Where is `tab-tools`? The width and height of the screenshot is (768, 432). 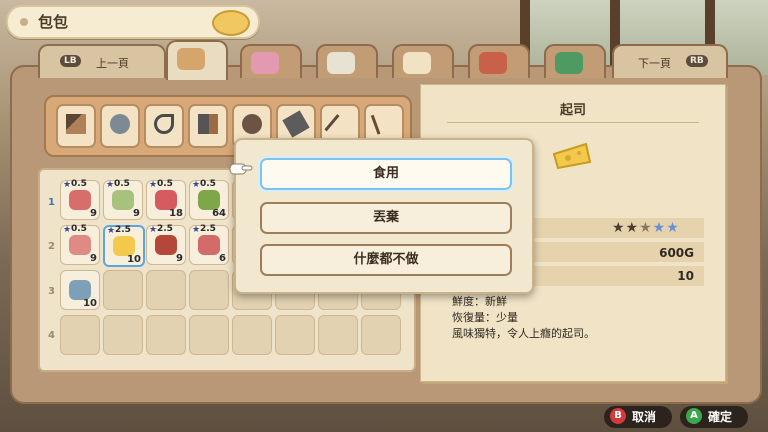
tab-tools is located at coordinates (197, 60).